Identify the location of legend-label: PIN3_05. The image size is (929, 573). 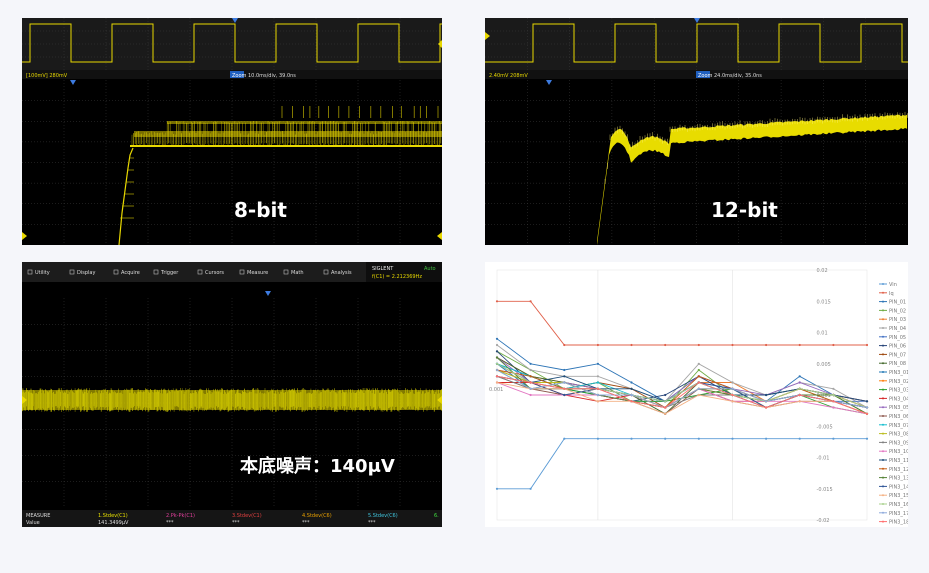
(898, 408).